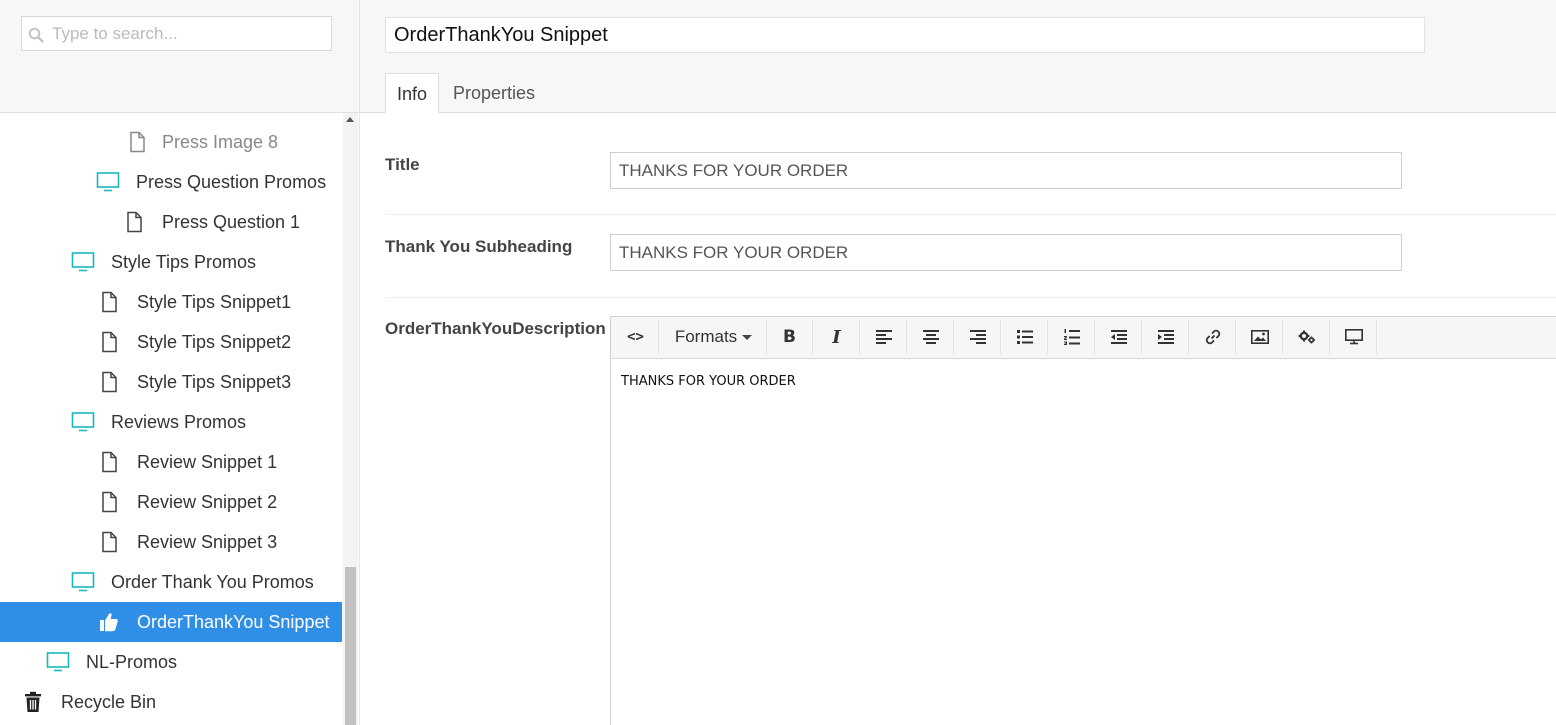 The height and width of the screenshot is (725, 1556). I want to click on sidebar-header, so click(179, 56).